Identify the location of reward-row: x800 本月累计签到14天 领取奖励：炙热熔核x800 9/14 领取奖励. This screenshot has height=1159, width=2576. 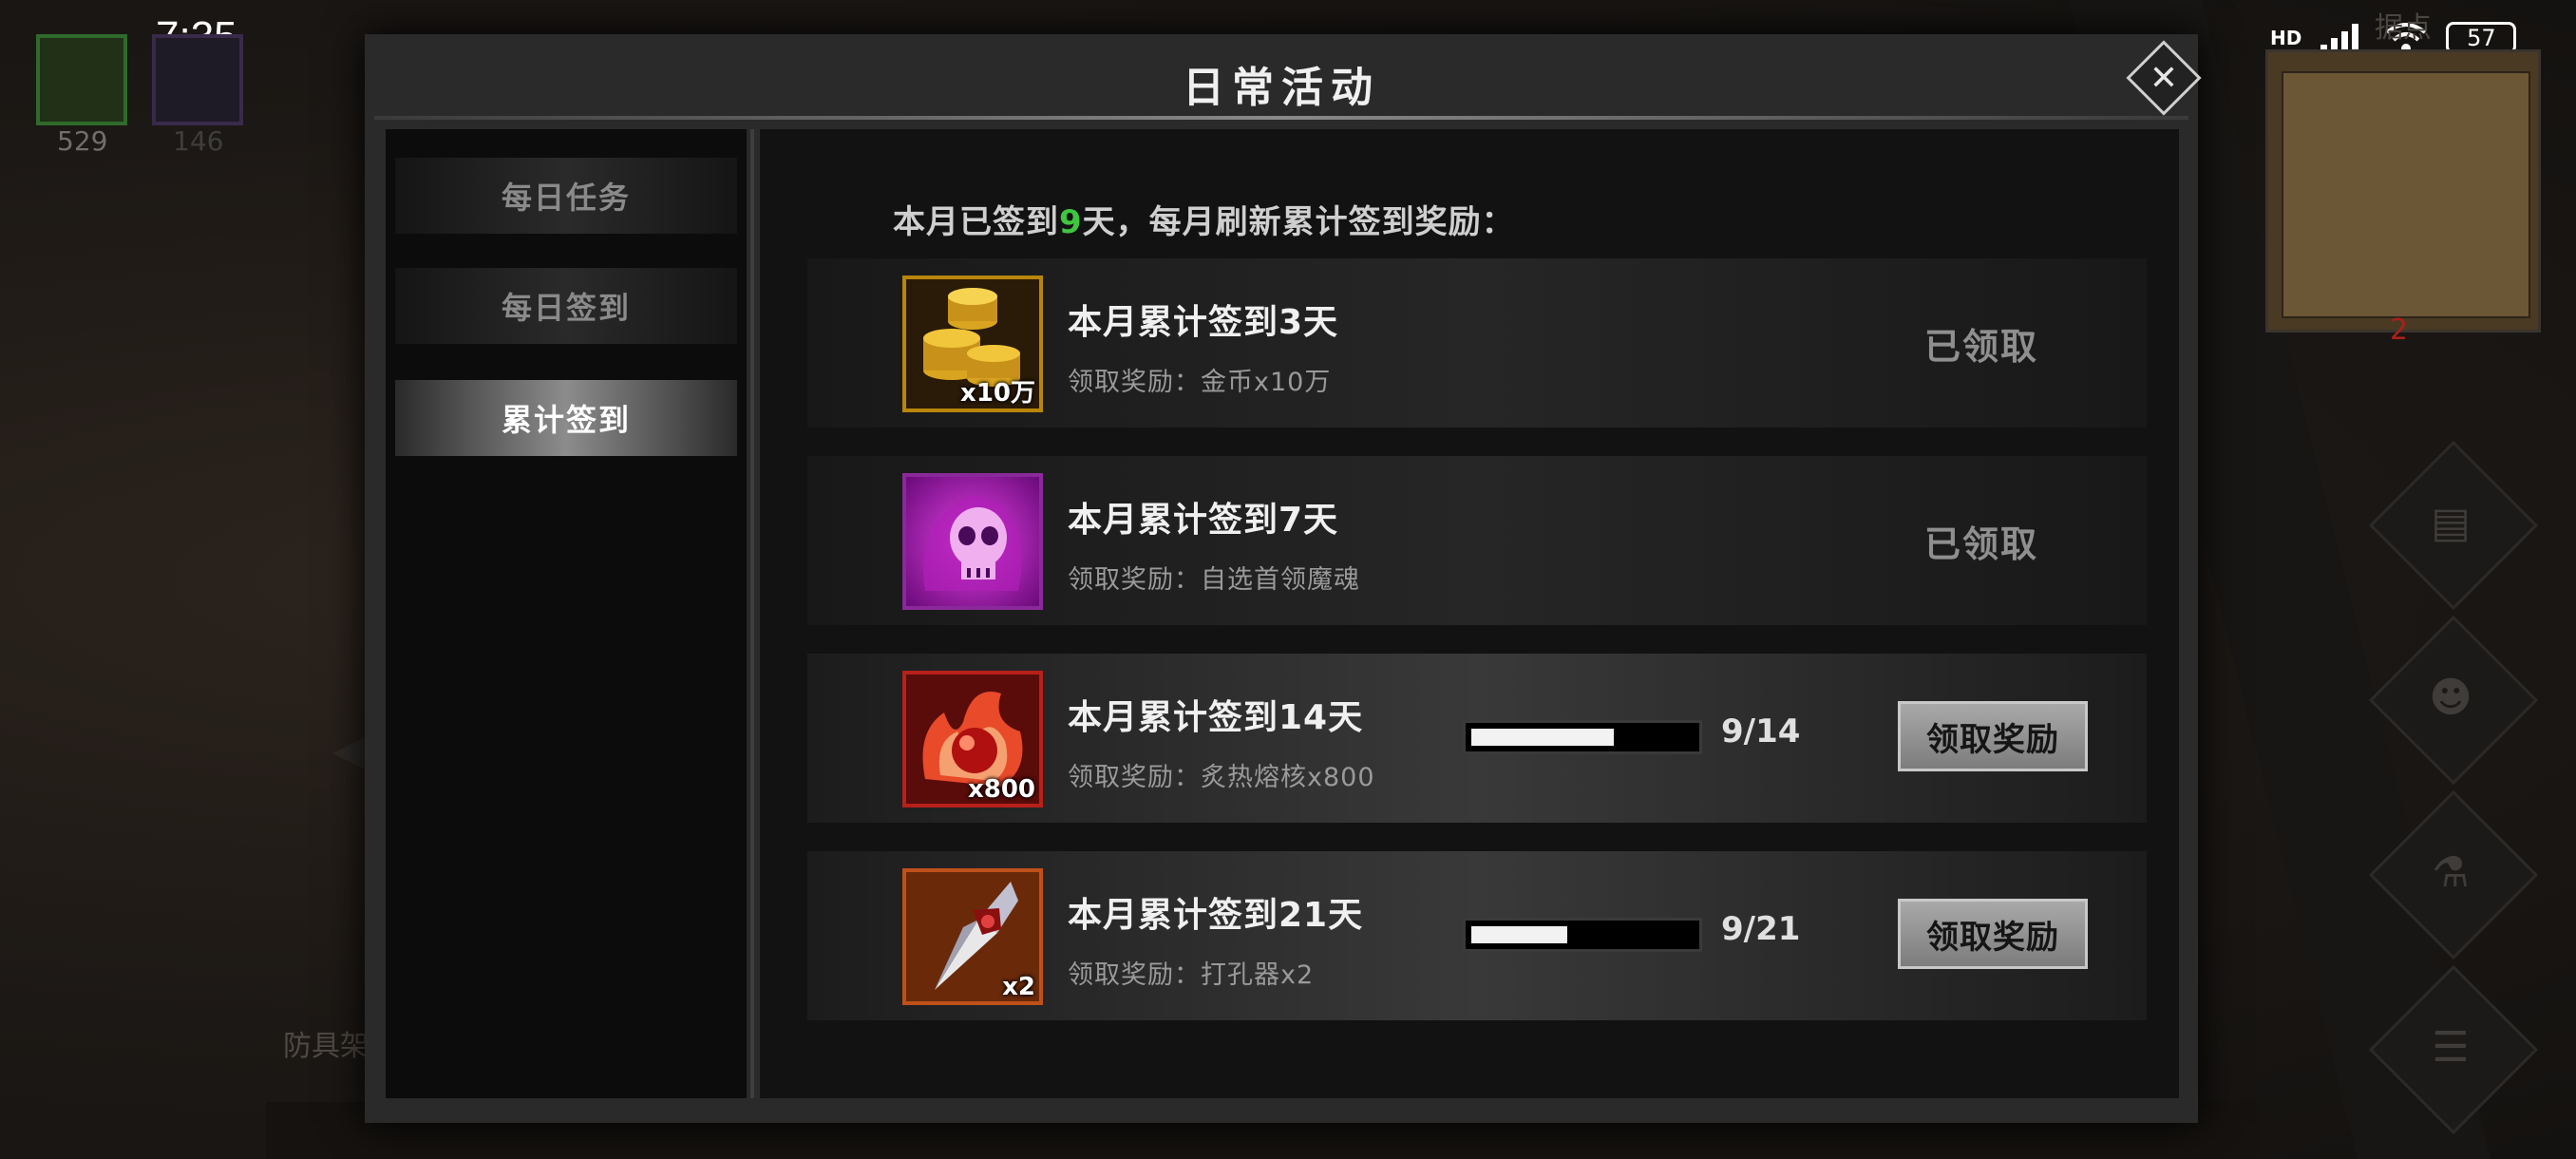
(1477, 738).